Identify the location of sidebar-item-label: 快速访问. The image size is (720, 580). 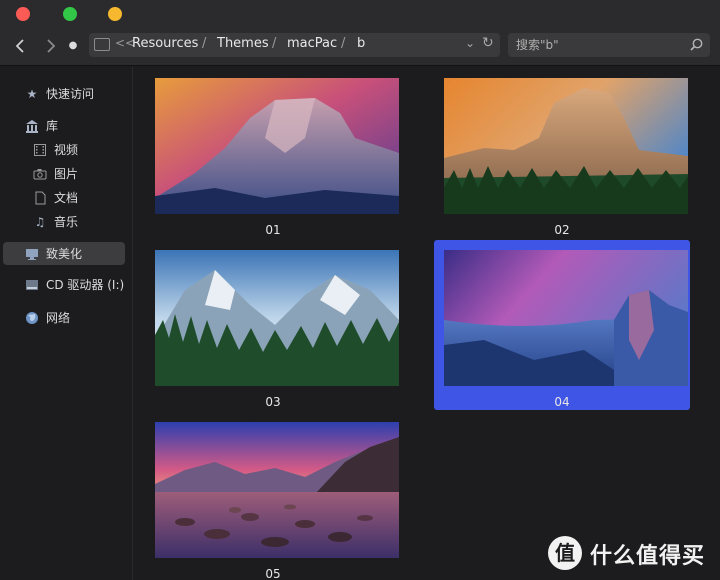
(70, 94).